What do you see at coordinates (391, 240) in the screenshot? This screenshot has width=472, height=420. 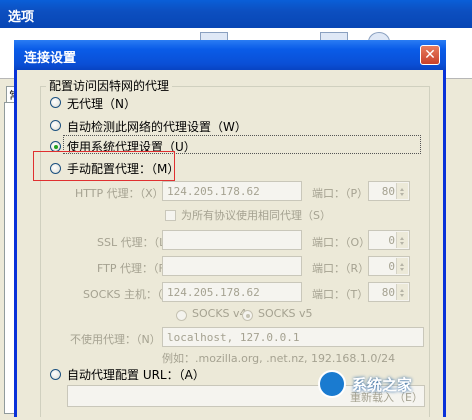 I see `ssl-port-value: 0` at bounding box center [391, 240].